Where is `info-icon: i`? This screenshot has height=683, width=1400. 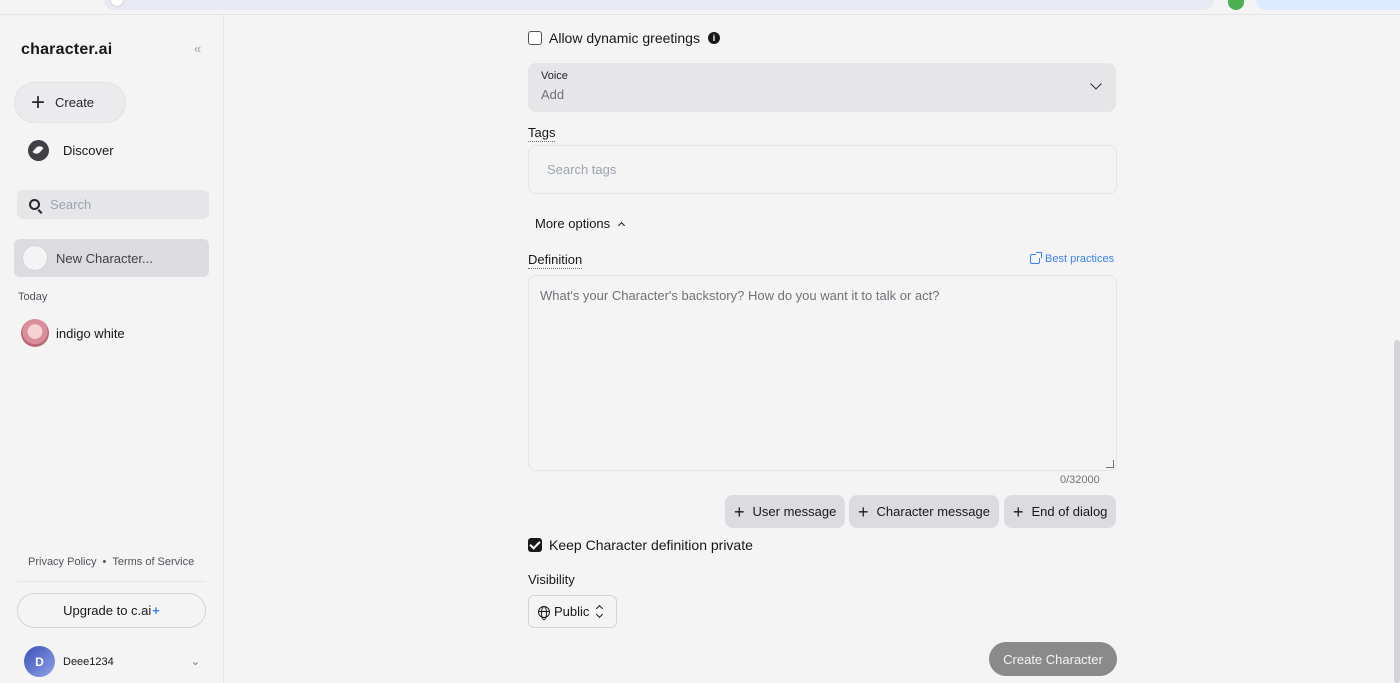 info-icon: i is located at coordinates (713, 38).